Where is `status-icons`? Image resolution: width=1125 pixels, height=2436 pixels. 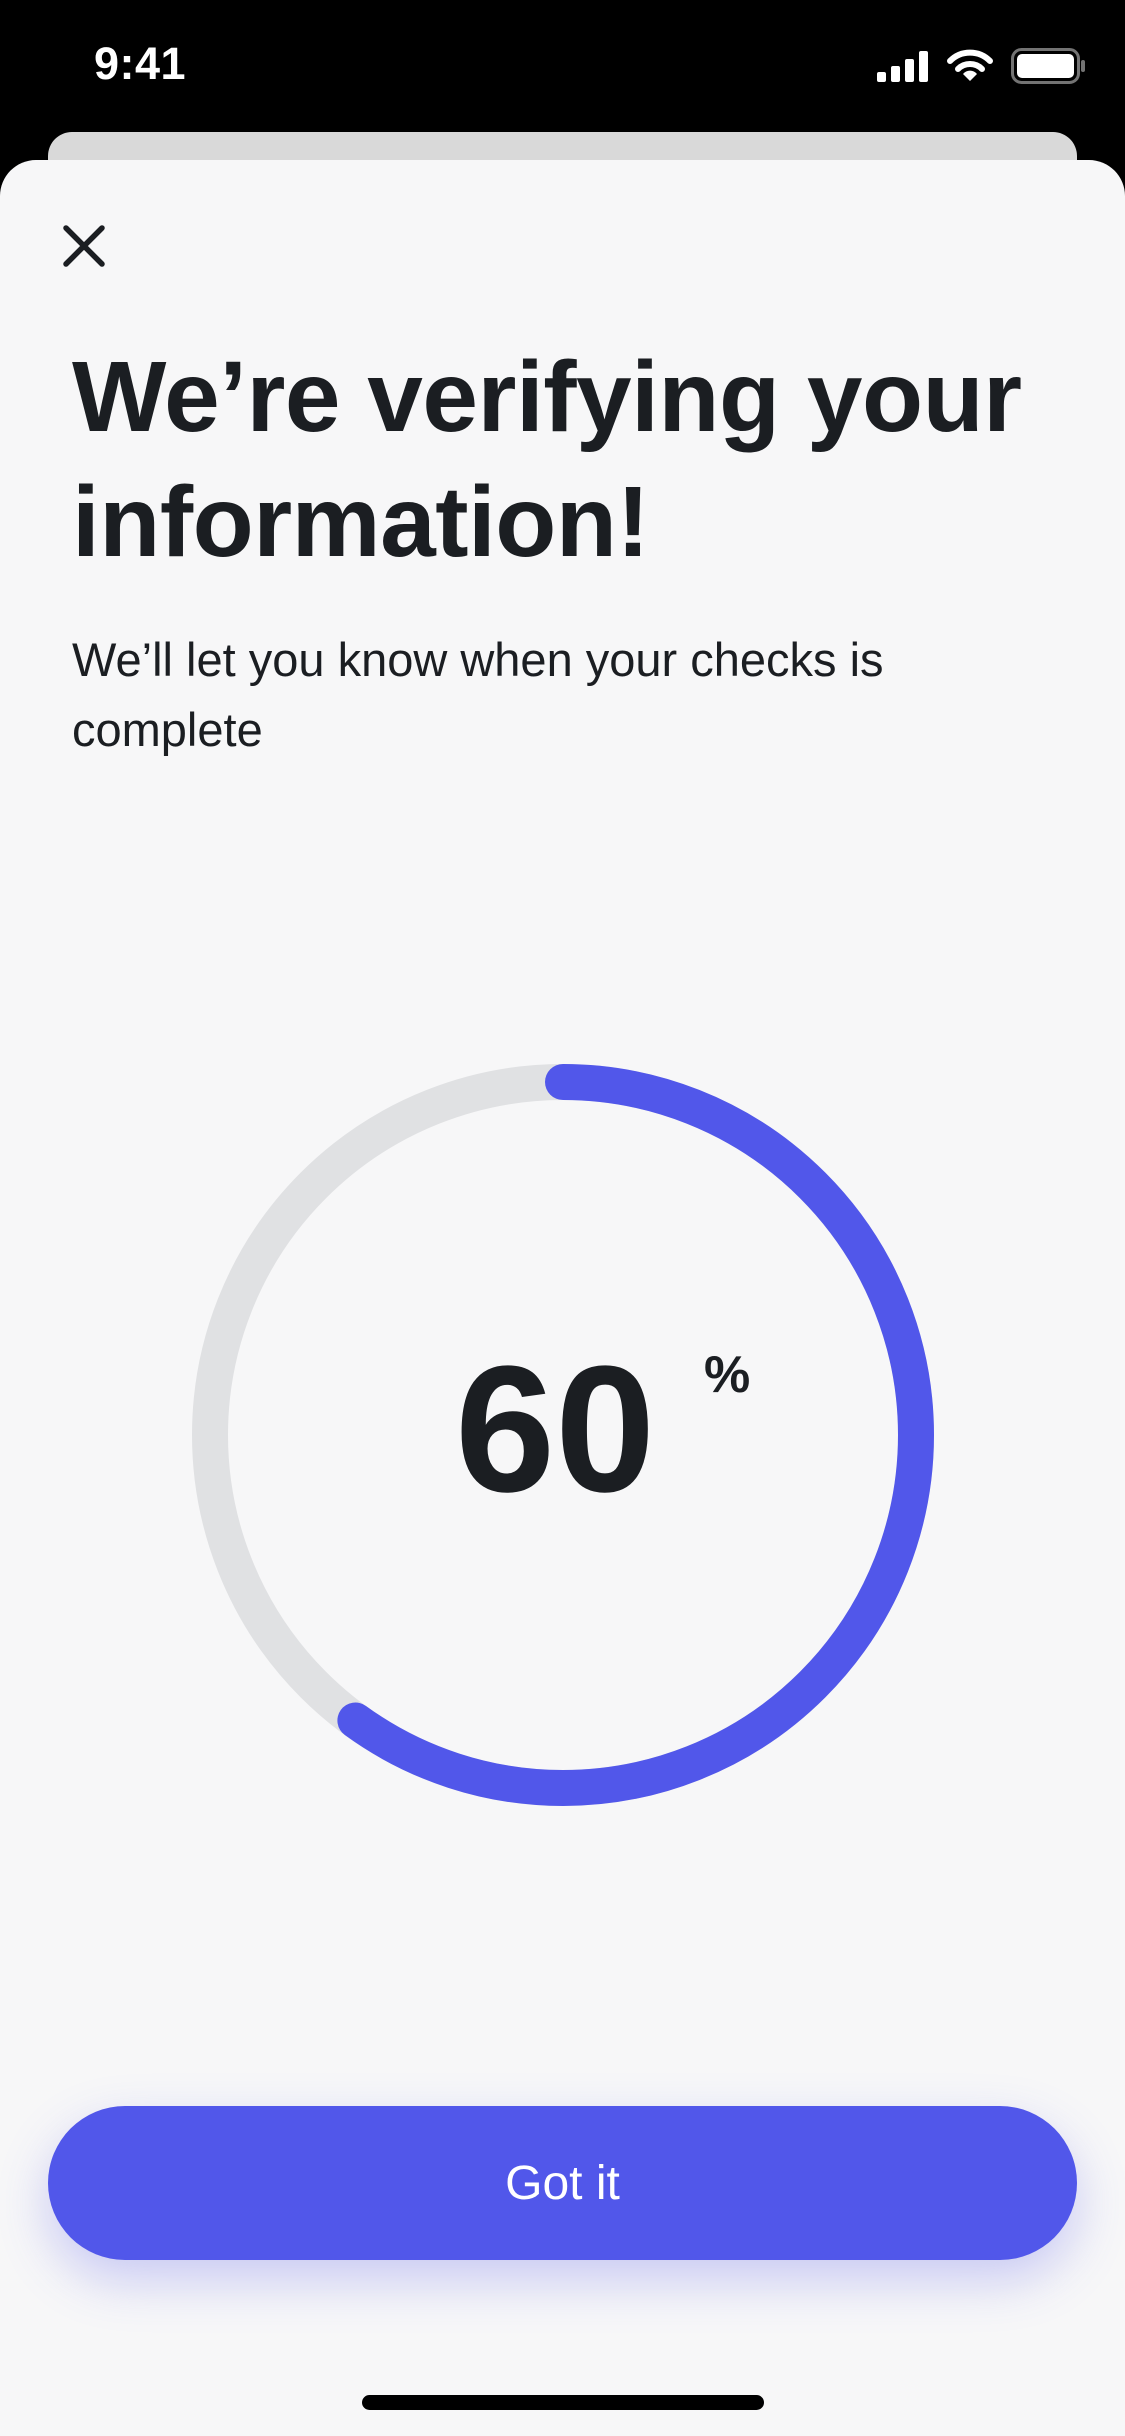
status-icons is located at coordinates (982, 68).